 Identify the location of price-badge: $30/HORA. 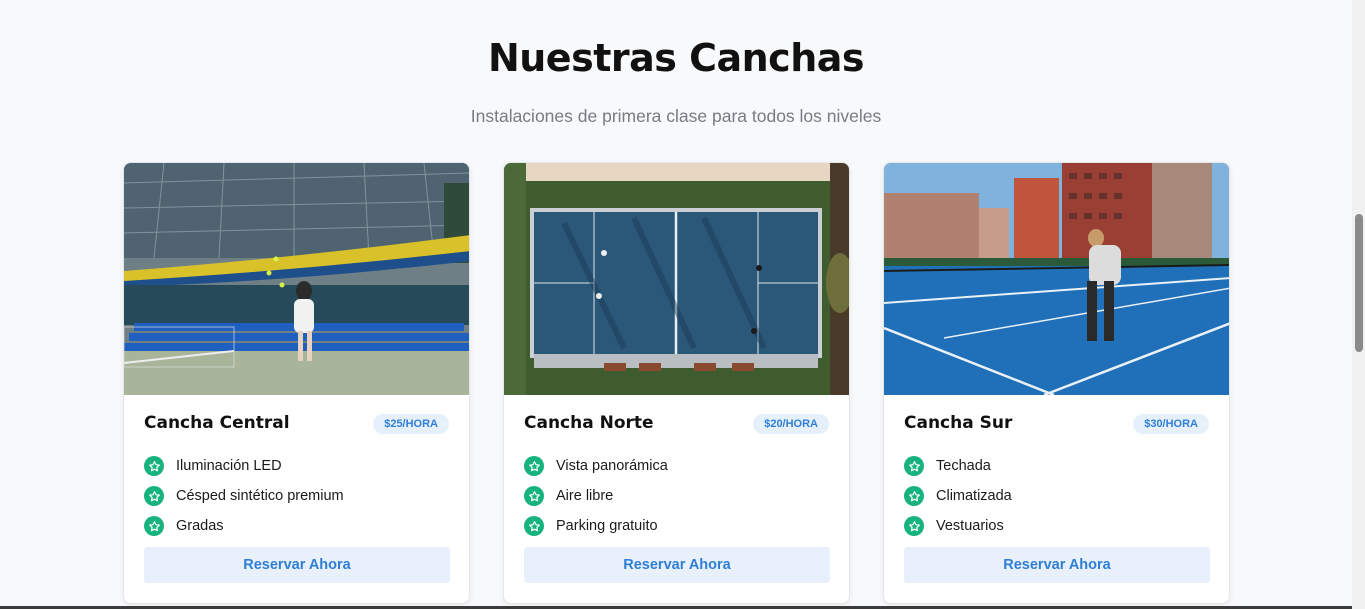
(1171, 424).